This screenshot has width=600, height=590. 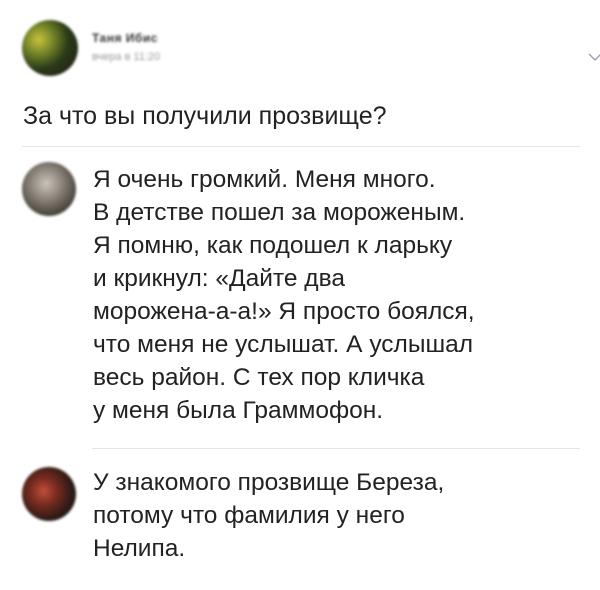 What do you see at coordinates (139, 548) in the screenshot?
I see `comment-line: Нелипа.` at bounding box center [139, 548].